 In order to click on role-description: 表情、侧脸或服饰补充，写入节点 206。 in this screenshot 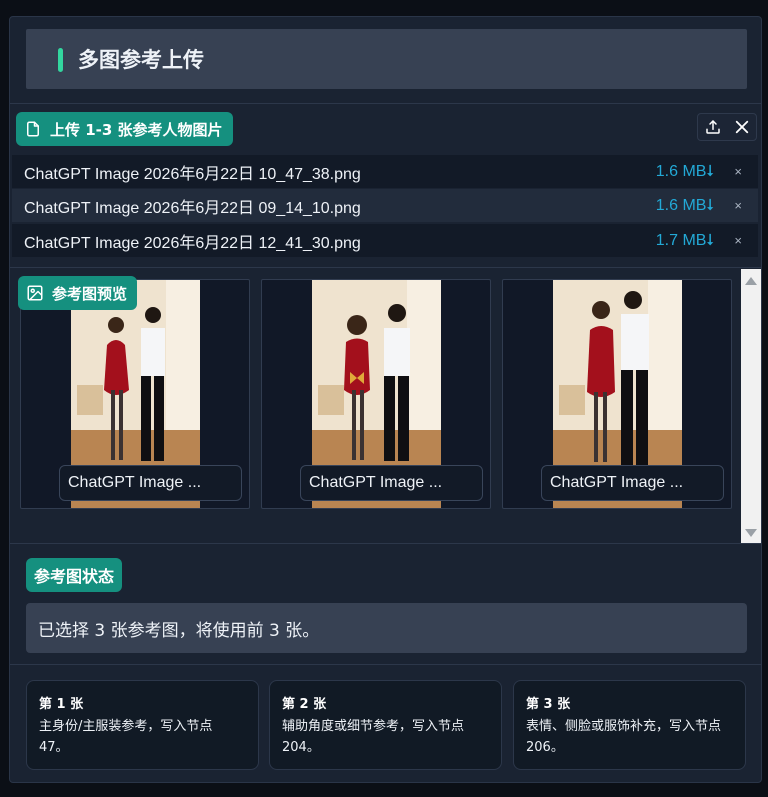, I will do `click(624, 737)`.